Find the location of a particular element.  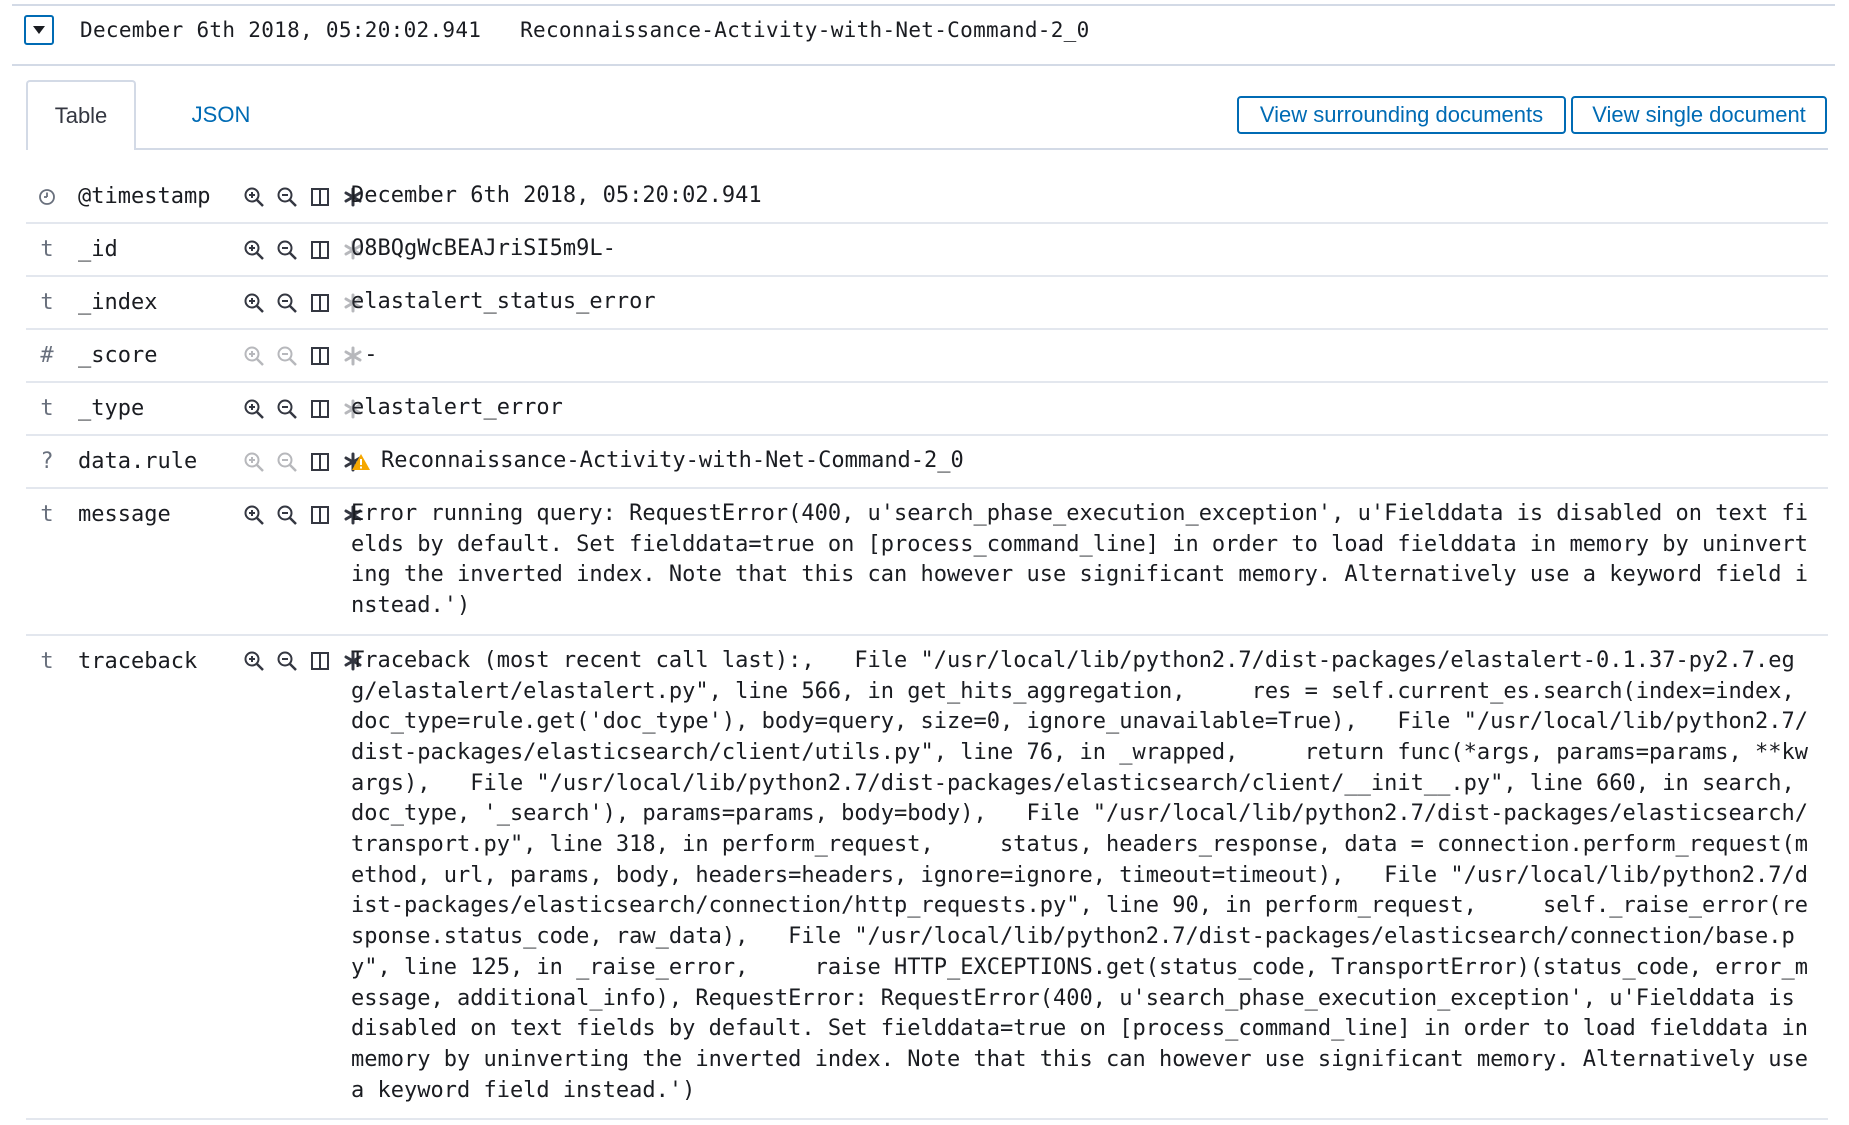

tab-table: Table is located at coordinates (81, 115).